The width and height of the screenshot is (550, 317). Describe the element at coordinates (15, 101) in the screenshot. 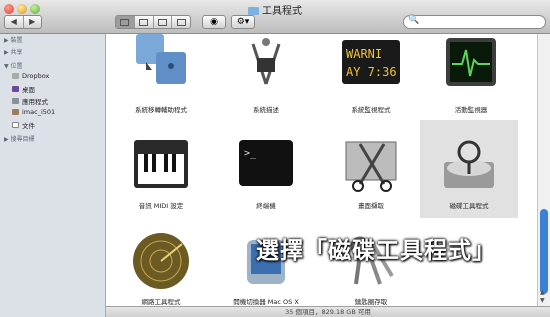

I see `applications-icon` at that location.